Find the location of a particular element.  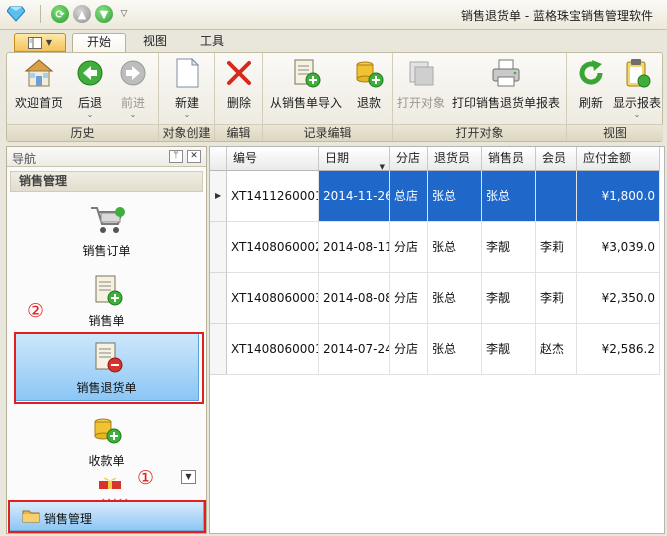

cell-amount: ¥3,039.0 is located at coordinates (618, 247).